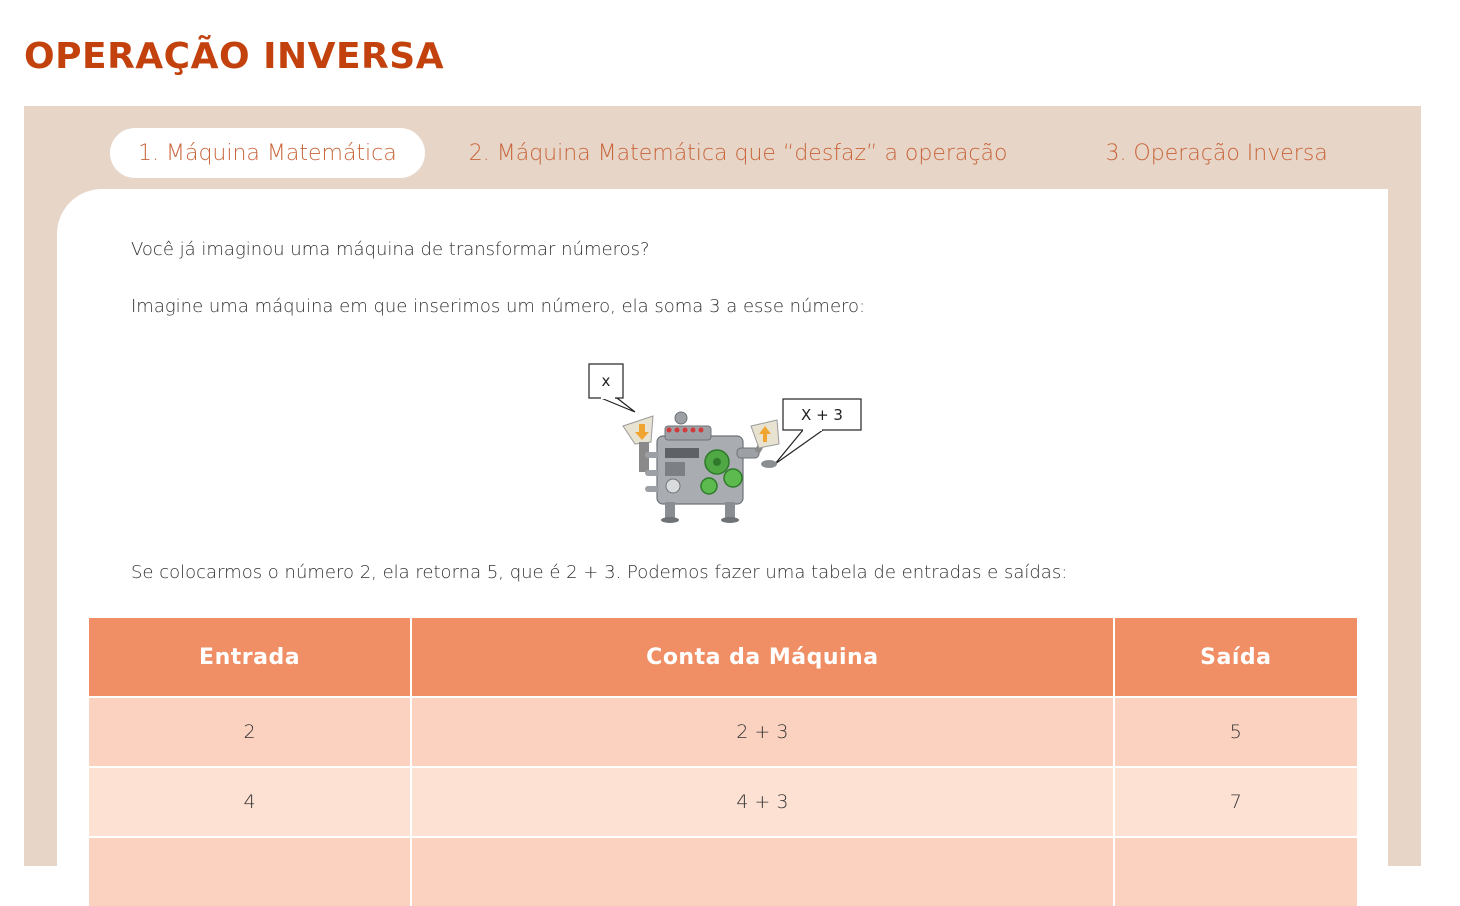  I want to click on header-conta: Conta da Máquina, so click(763, 657).